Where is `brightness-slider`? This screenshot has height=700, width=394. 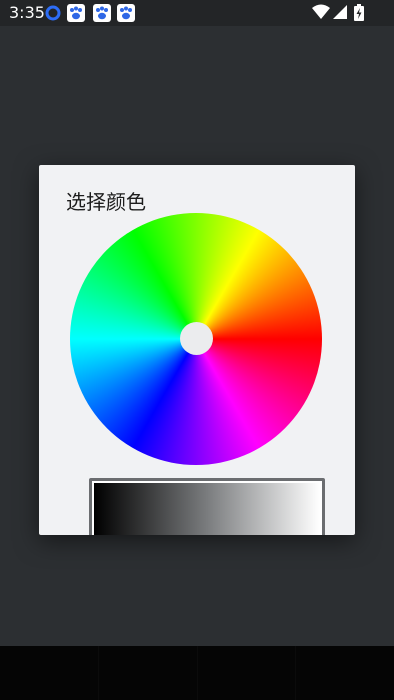 brightness-slider is located at coordinates (207, 506).